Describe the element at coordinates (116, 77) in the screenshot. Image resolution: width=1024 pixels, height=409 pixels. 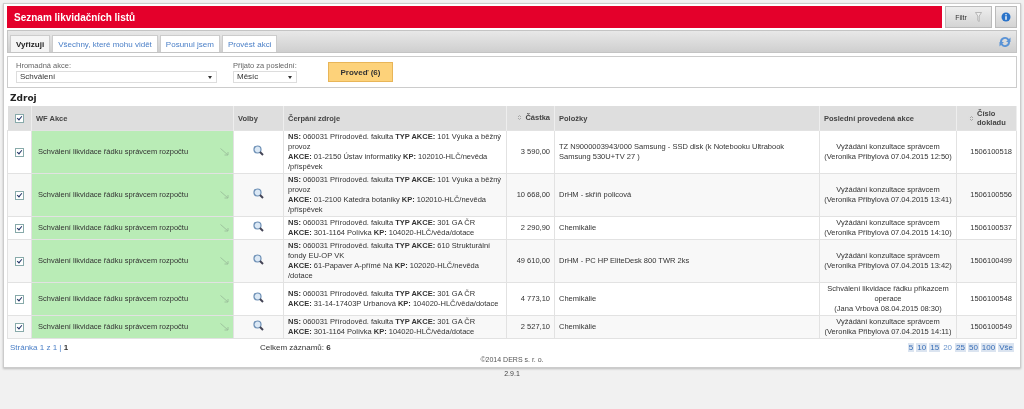
I see `bulk-action-select: Schválení` at that location.